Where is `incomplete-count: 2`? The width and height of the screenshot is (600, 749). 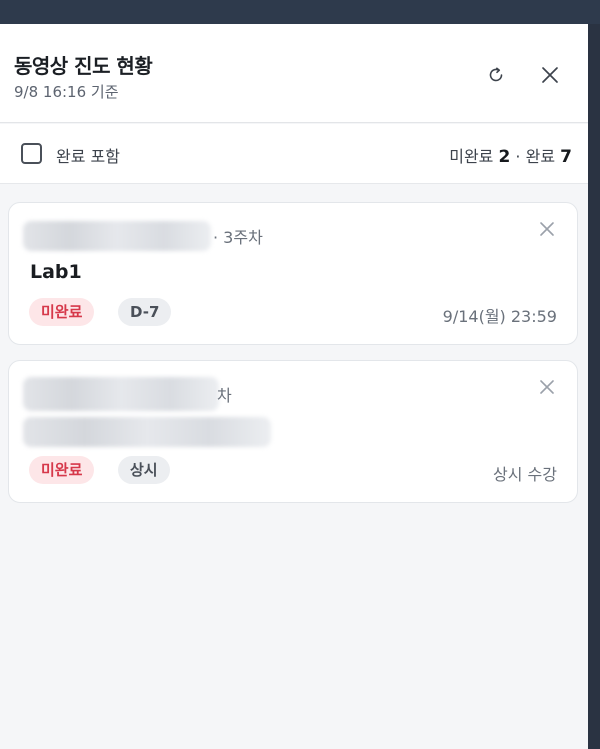 incomplete-count: 2 is located at coordinates (504, 157).